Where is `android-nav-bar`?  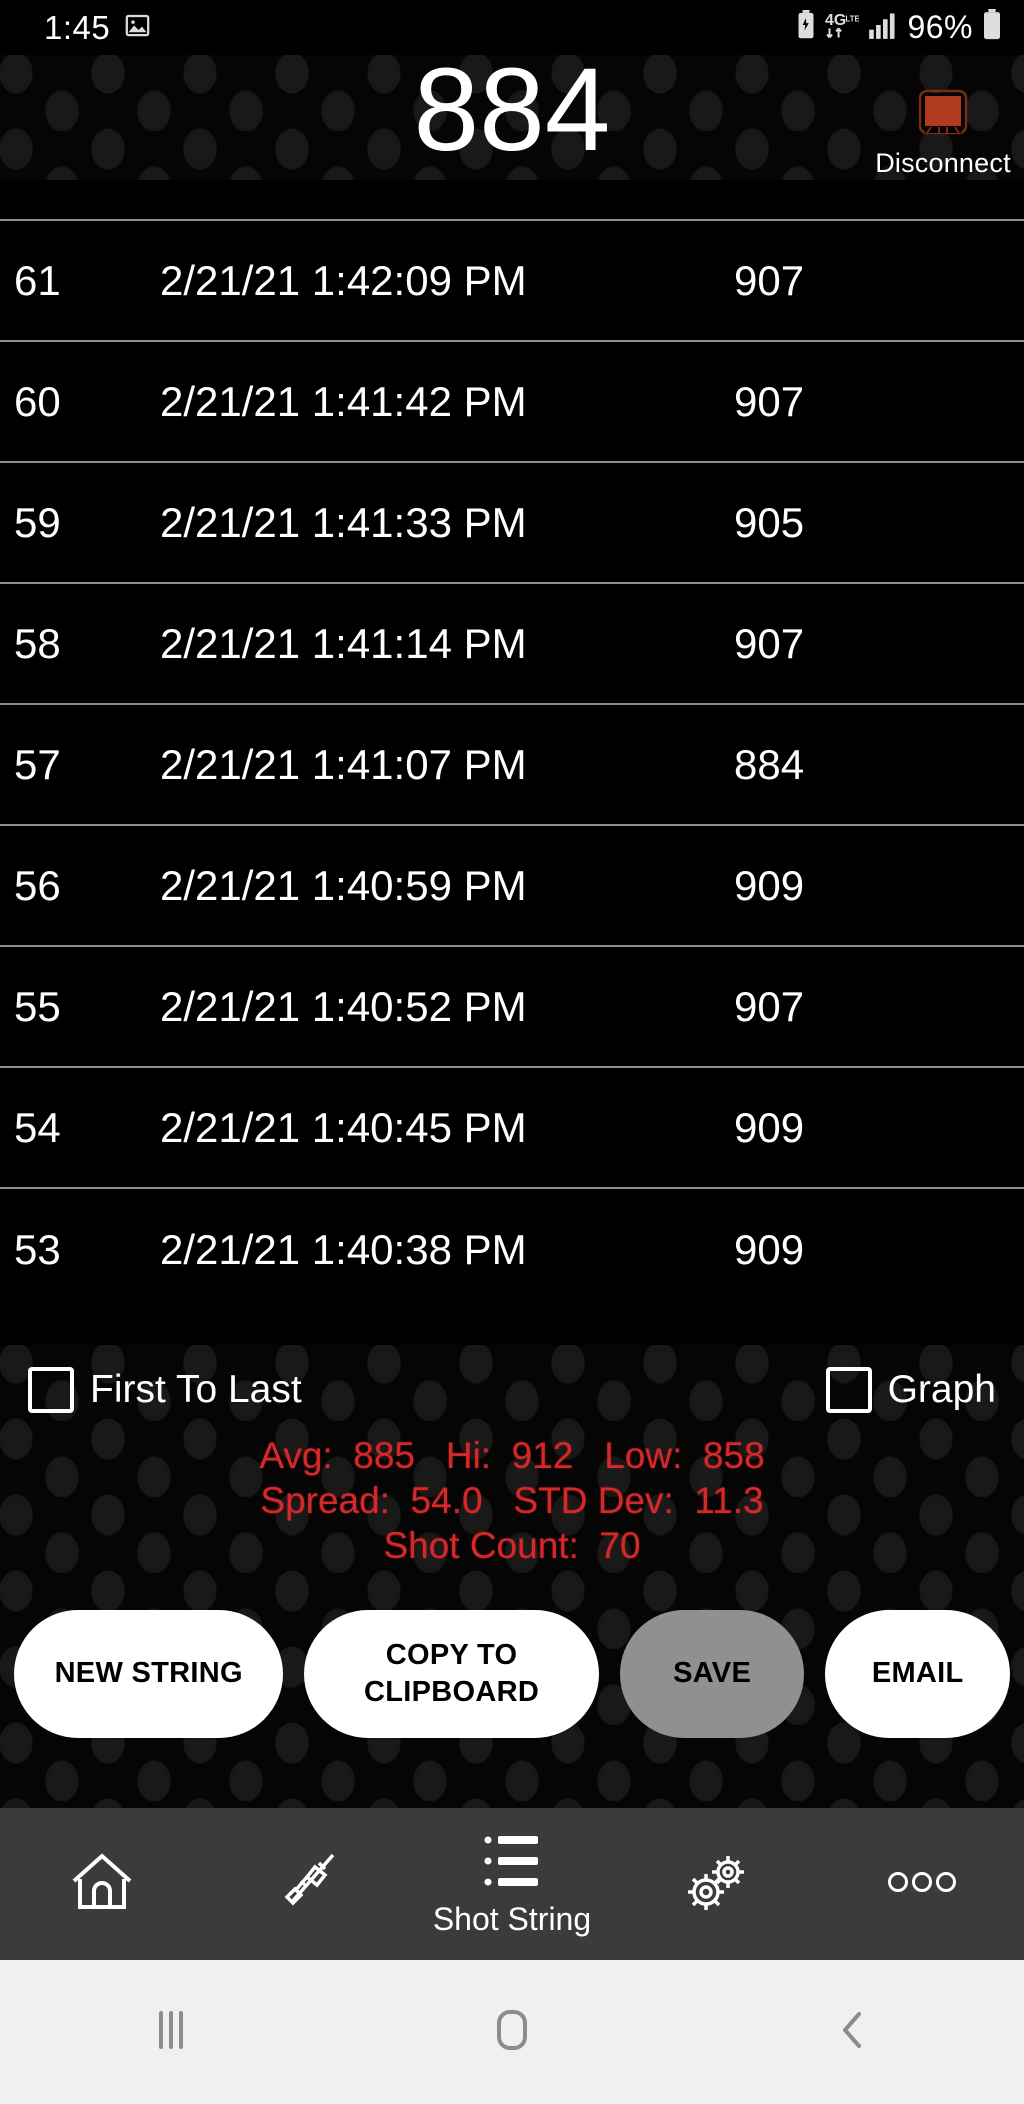 android-nav-bar is located at coordinates (512, 2032).